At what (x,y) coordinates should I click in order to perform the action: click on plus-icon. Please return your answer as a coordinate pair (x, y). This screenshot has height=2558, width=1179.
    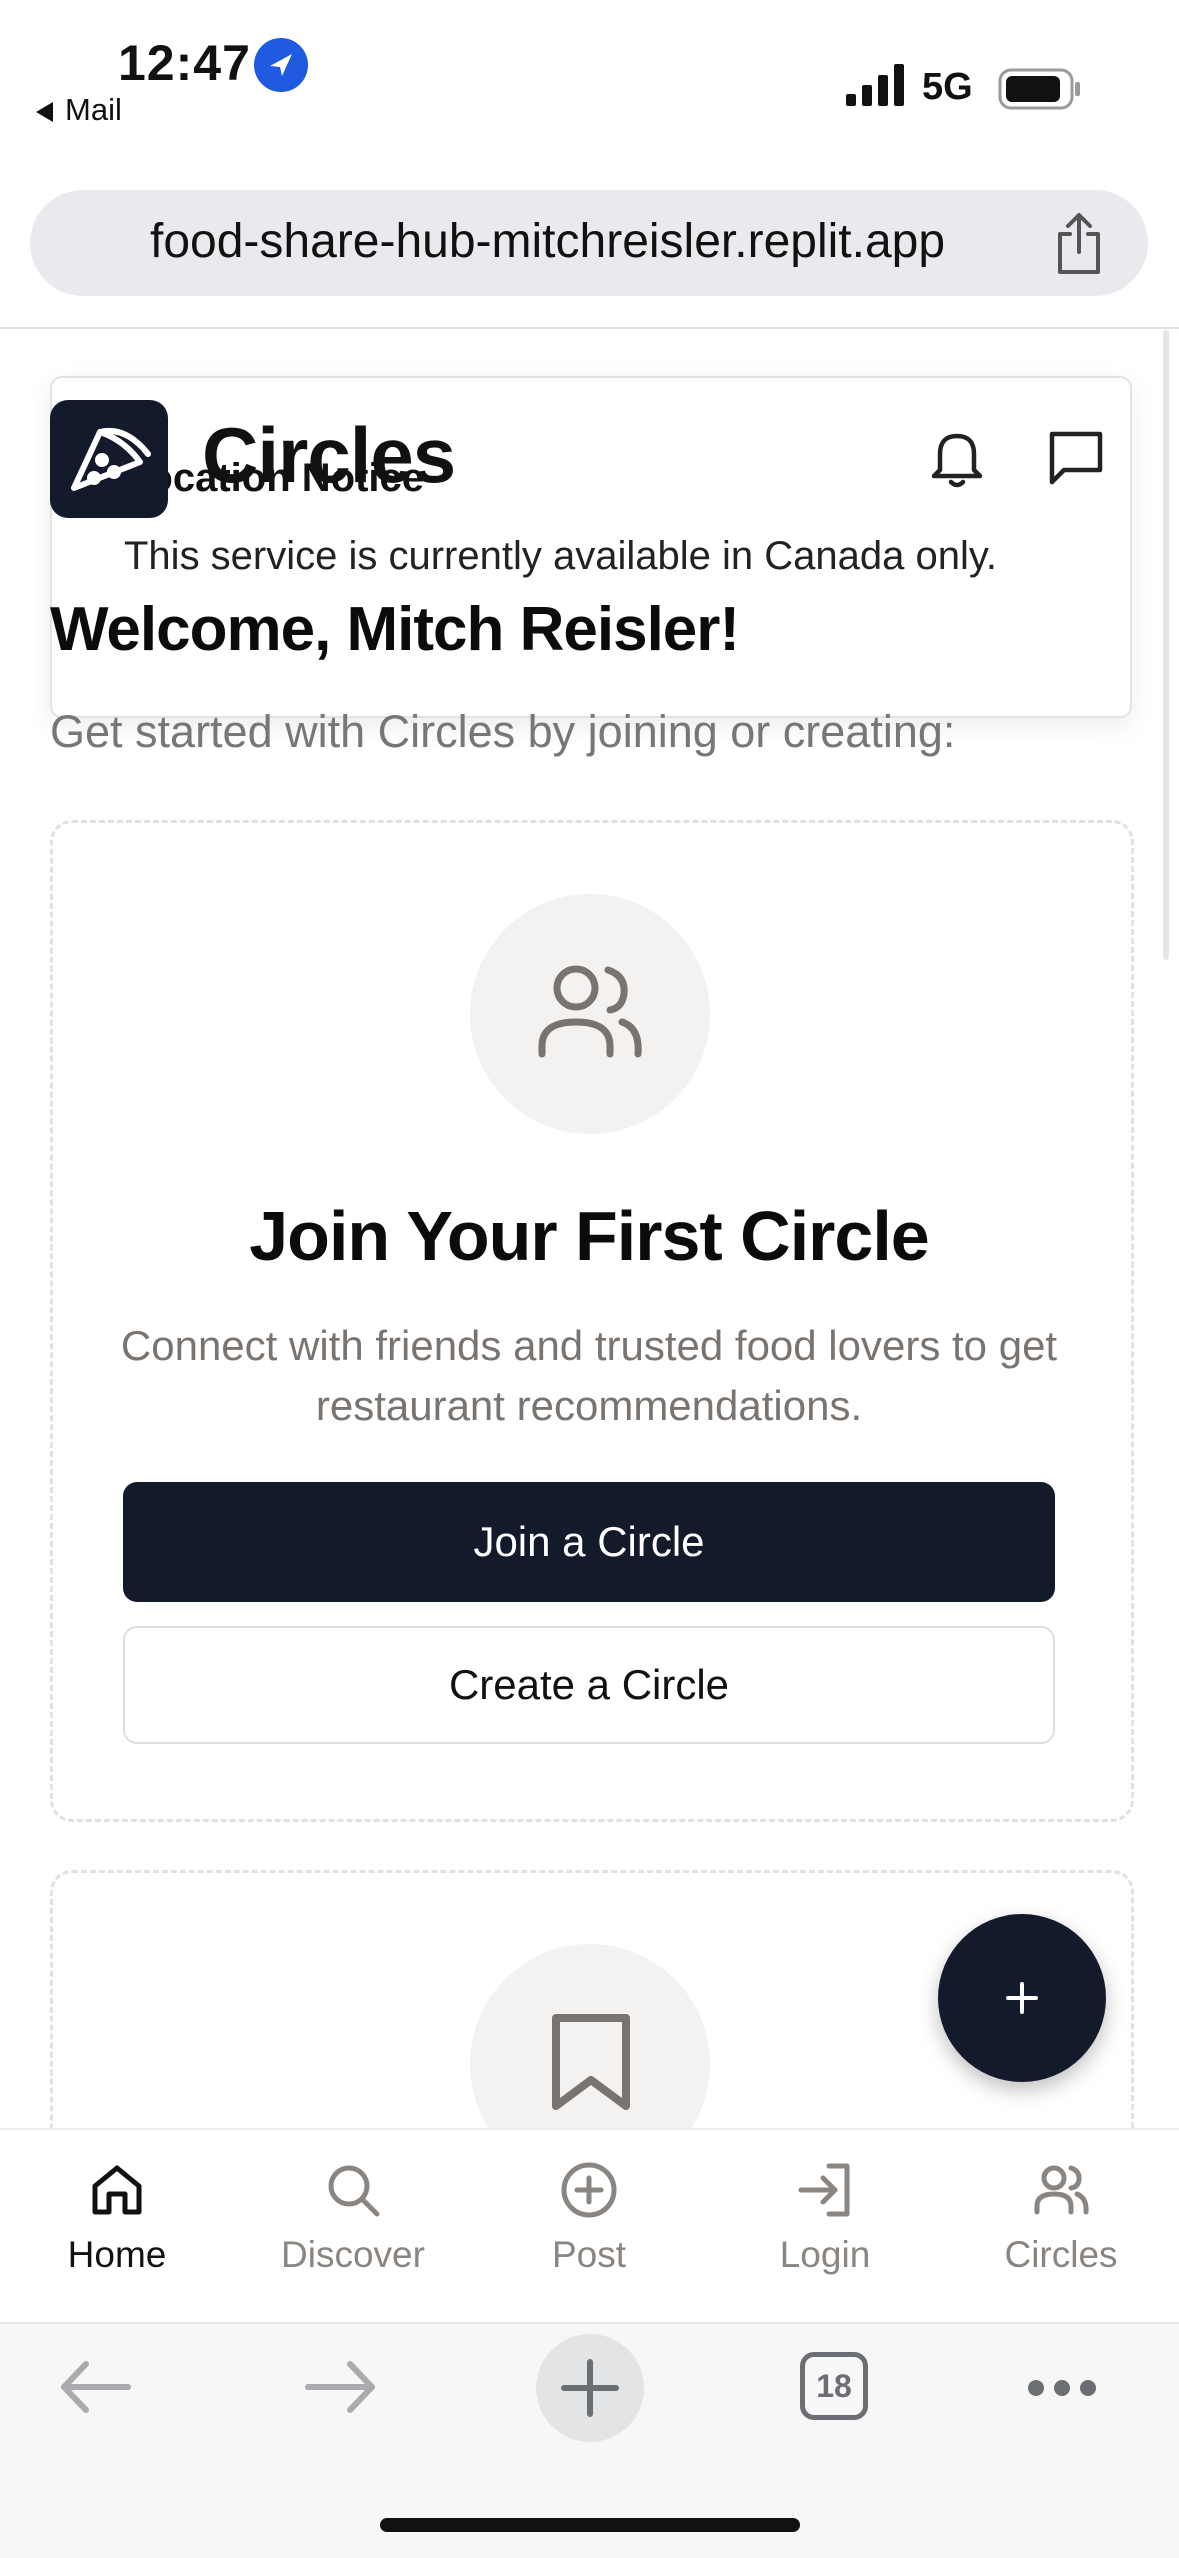
    Looking at the image, I should click on (1022, 1998).